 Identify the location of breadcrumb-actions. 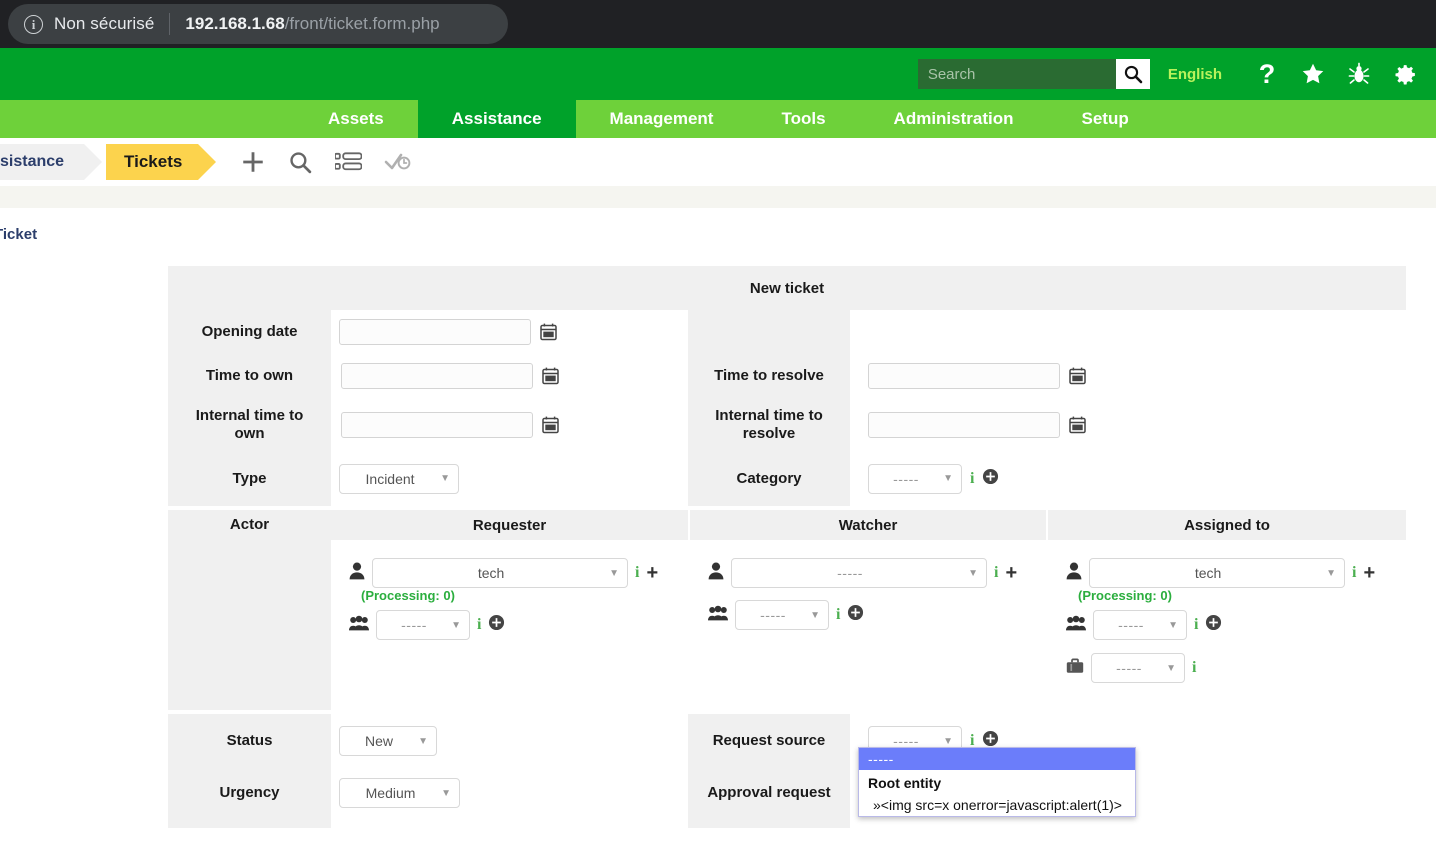
(326, 162).